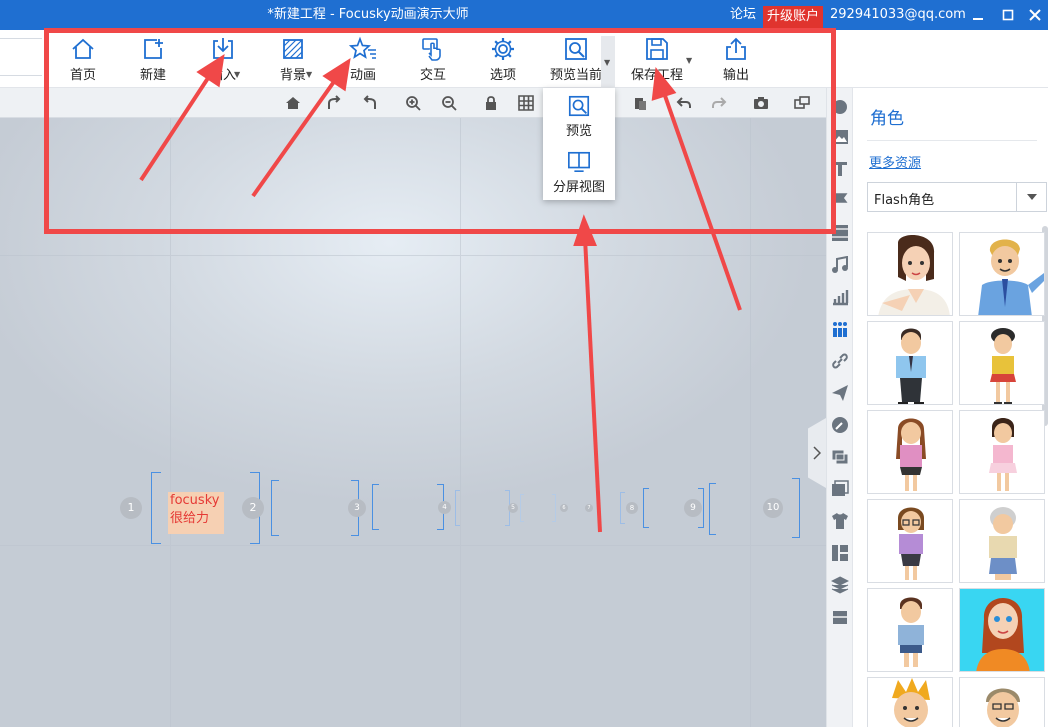  What do you see at coordinates (773, 508) in the screenshot?
I see `path-number-10: 10` at bounding box center [773, 508].